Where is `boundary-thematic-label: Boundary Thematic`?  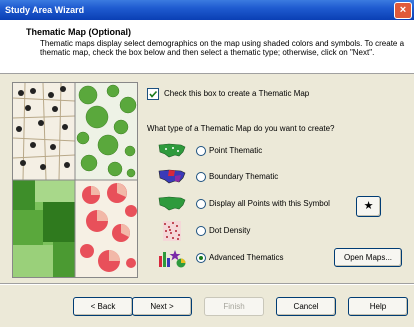 boundary-thematic-label: Boundary Thematic is located at coordinates (243, 176).